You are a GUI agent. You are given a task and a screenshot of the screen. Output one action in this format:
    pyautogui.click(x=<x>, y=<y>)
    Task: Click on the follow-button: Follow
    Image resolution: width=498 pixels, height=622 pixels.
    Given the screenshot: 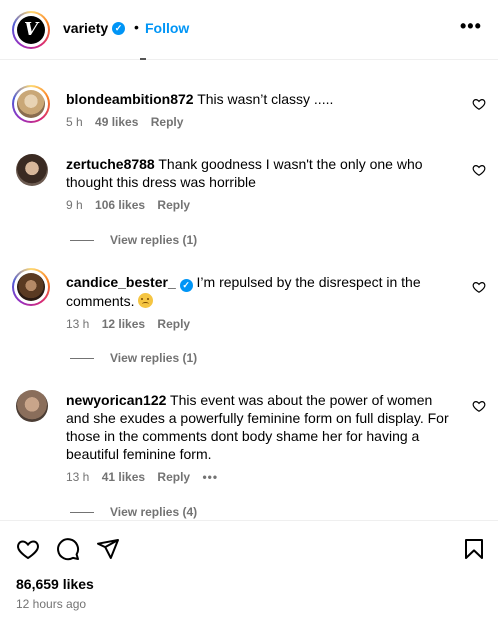 What is the action you would take?
    pyautogui.click(x=167, y=28)
    